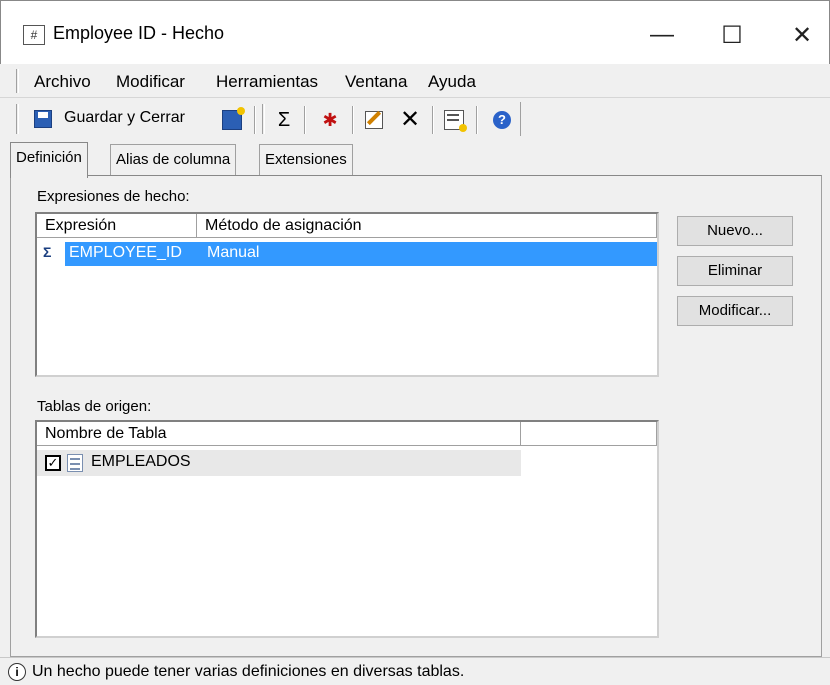  Describe the element at coordinates (427, 226) in the screenshot. I see `column-header-metodo: Método de asignación` at that location.